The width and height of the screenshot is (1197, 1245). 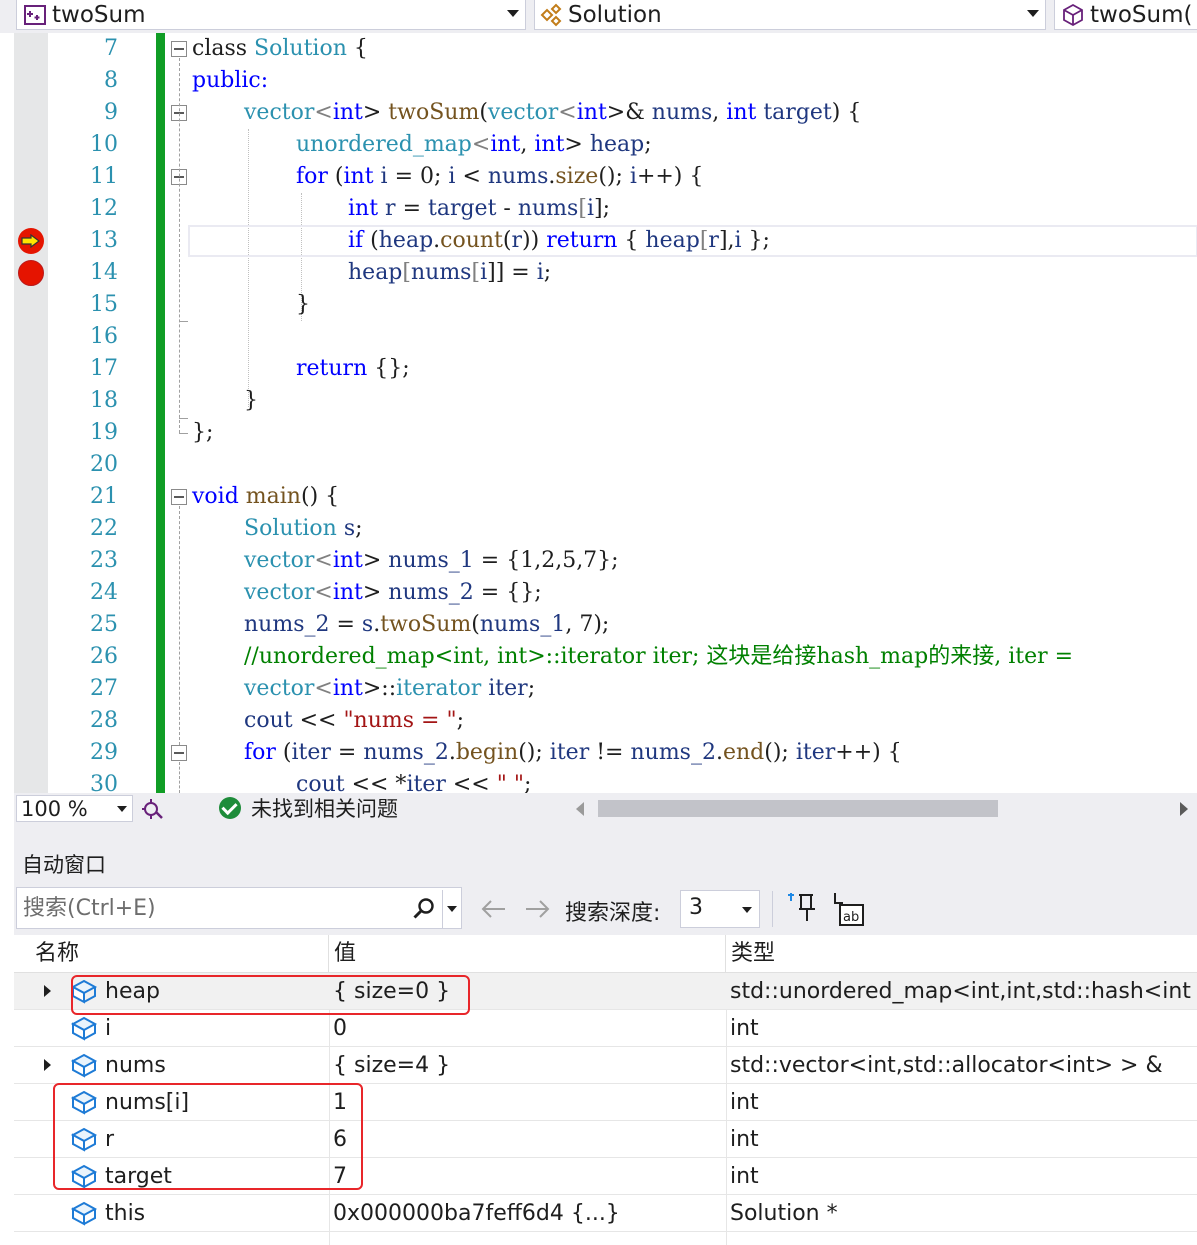 I want to click on line-number: 11, so click(x=104, y=176).